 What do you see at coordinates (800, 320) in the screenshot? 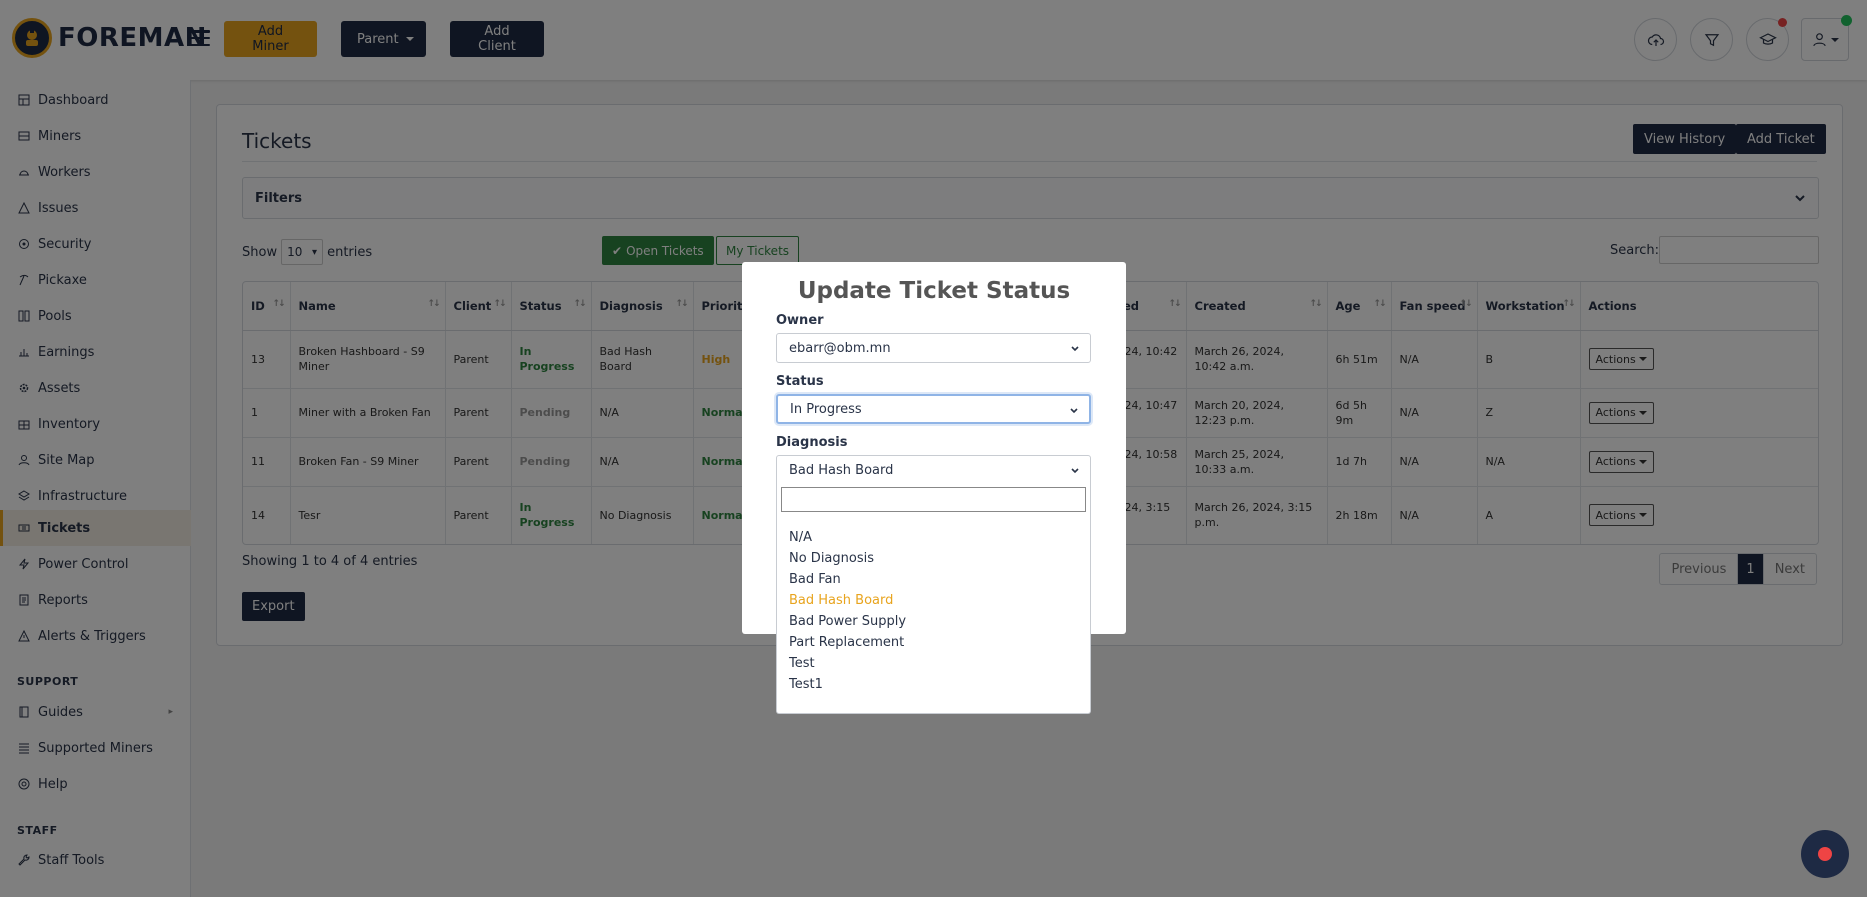
I see `owner-label: Owner` at bounding box center [800, 320].